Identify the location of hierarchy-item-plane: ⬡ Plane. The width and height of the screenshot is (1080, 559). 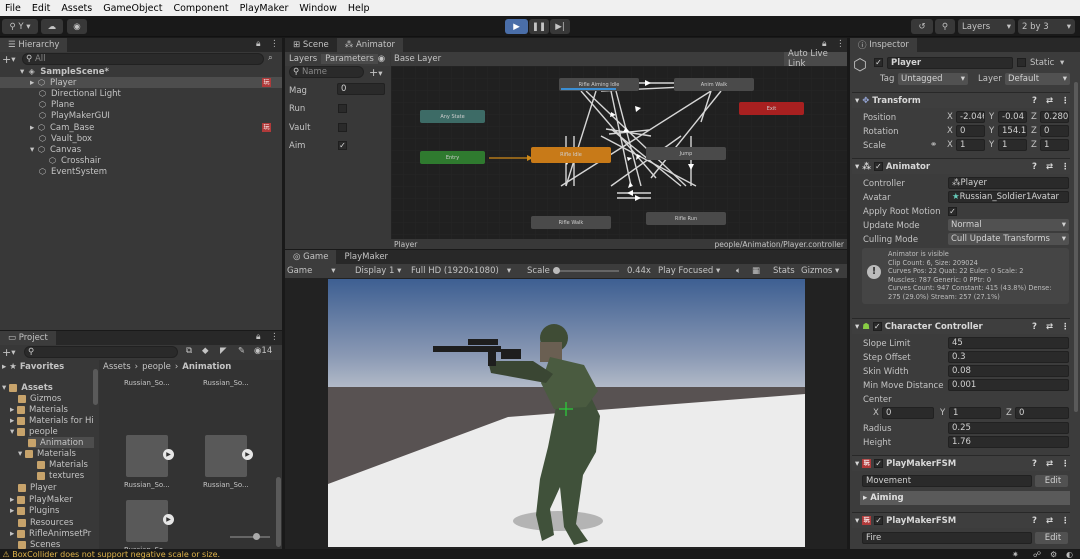
(56, 104).